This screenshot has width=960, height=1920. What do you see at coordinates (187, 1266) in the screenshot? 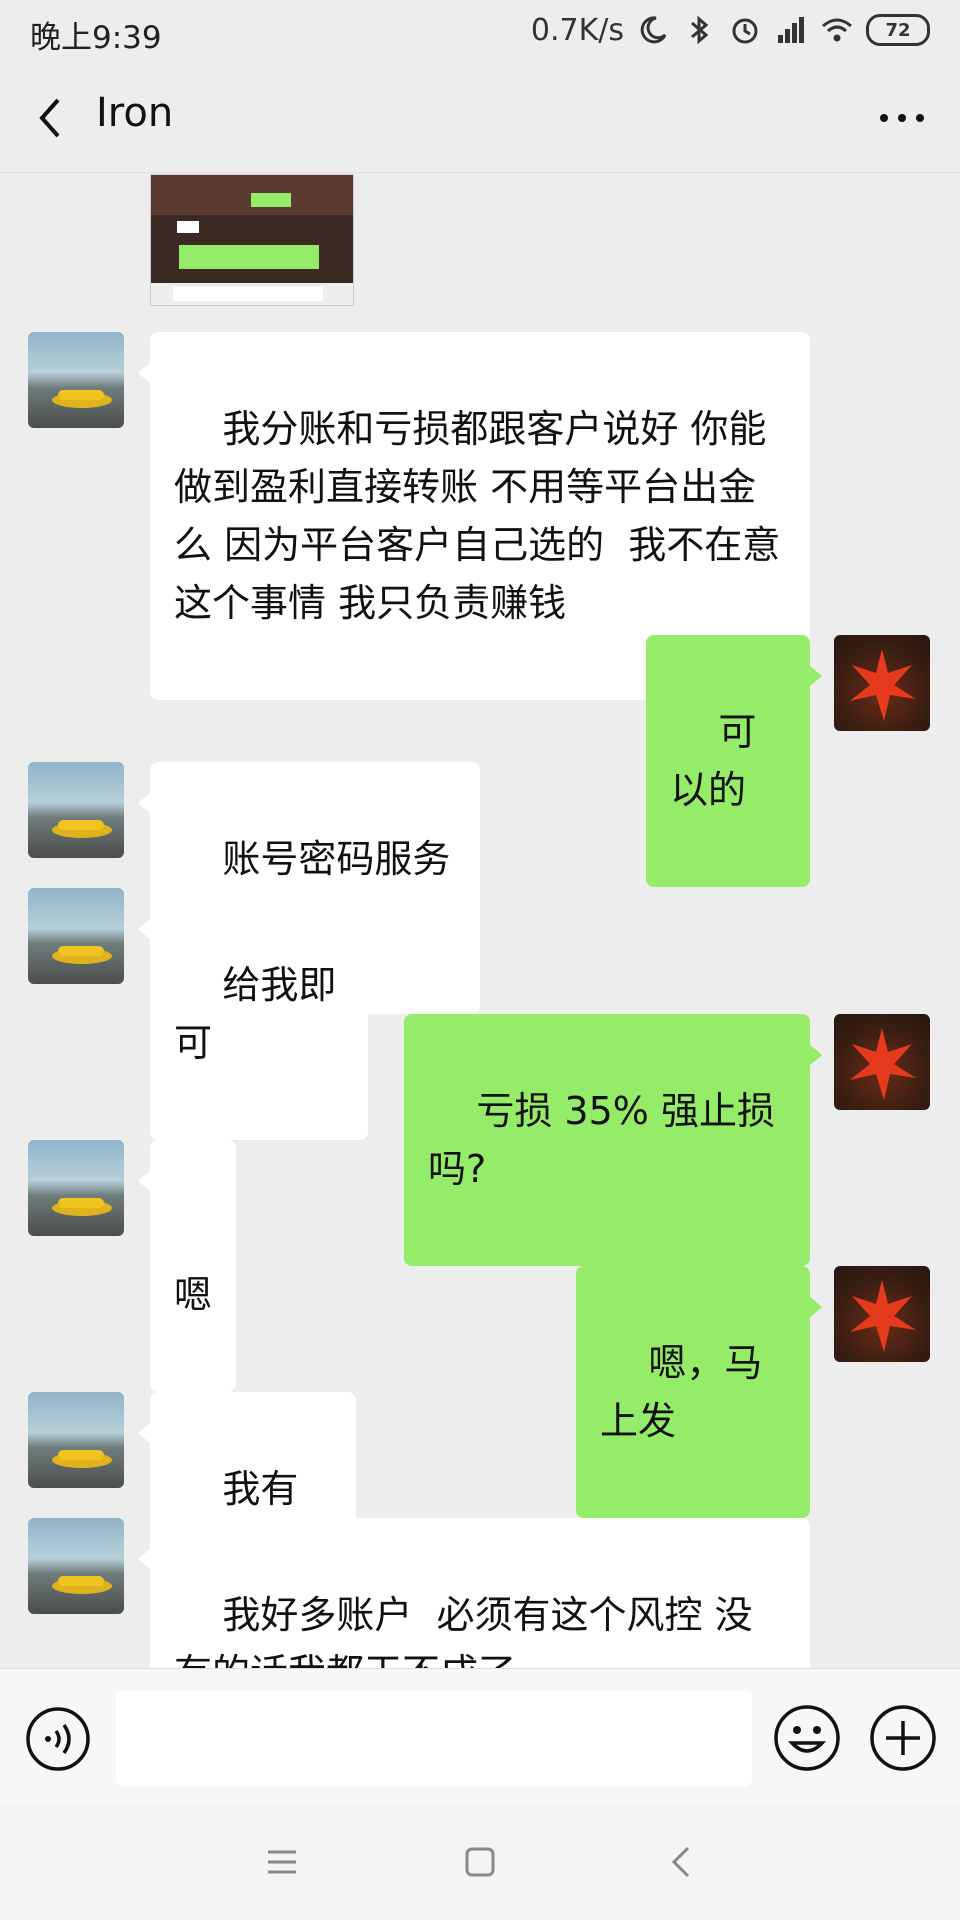
I see `message-bubble: 嗯` at bounding box center [187, 1266].